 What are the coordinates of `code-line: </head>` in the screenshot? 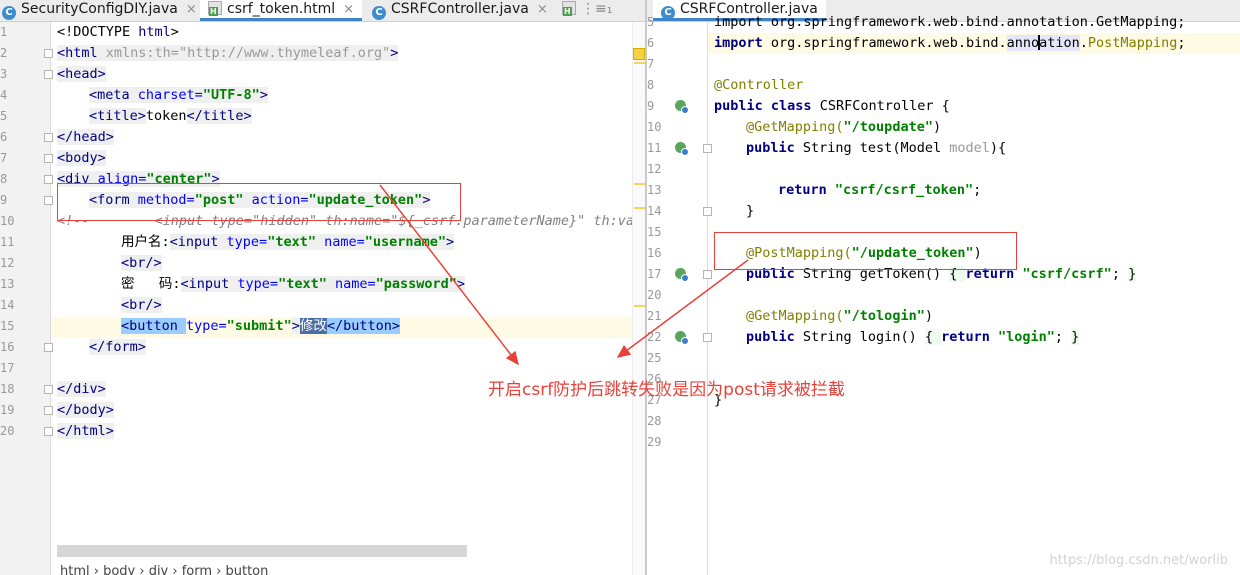 It's located at (85, 137).